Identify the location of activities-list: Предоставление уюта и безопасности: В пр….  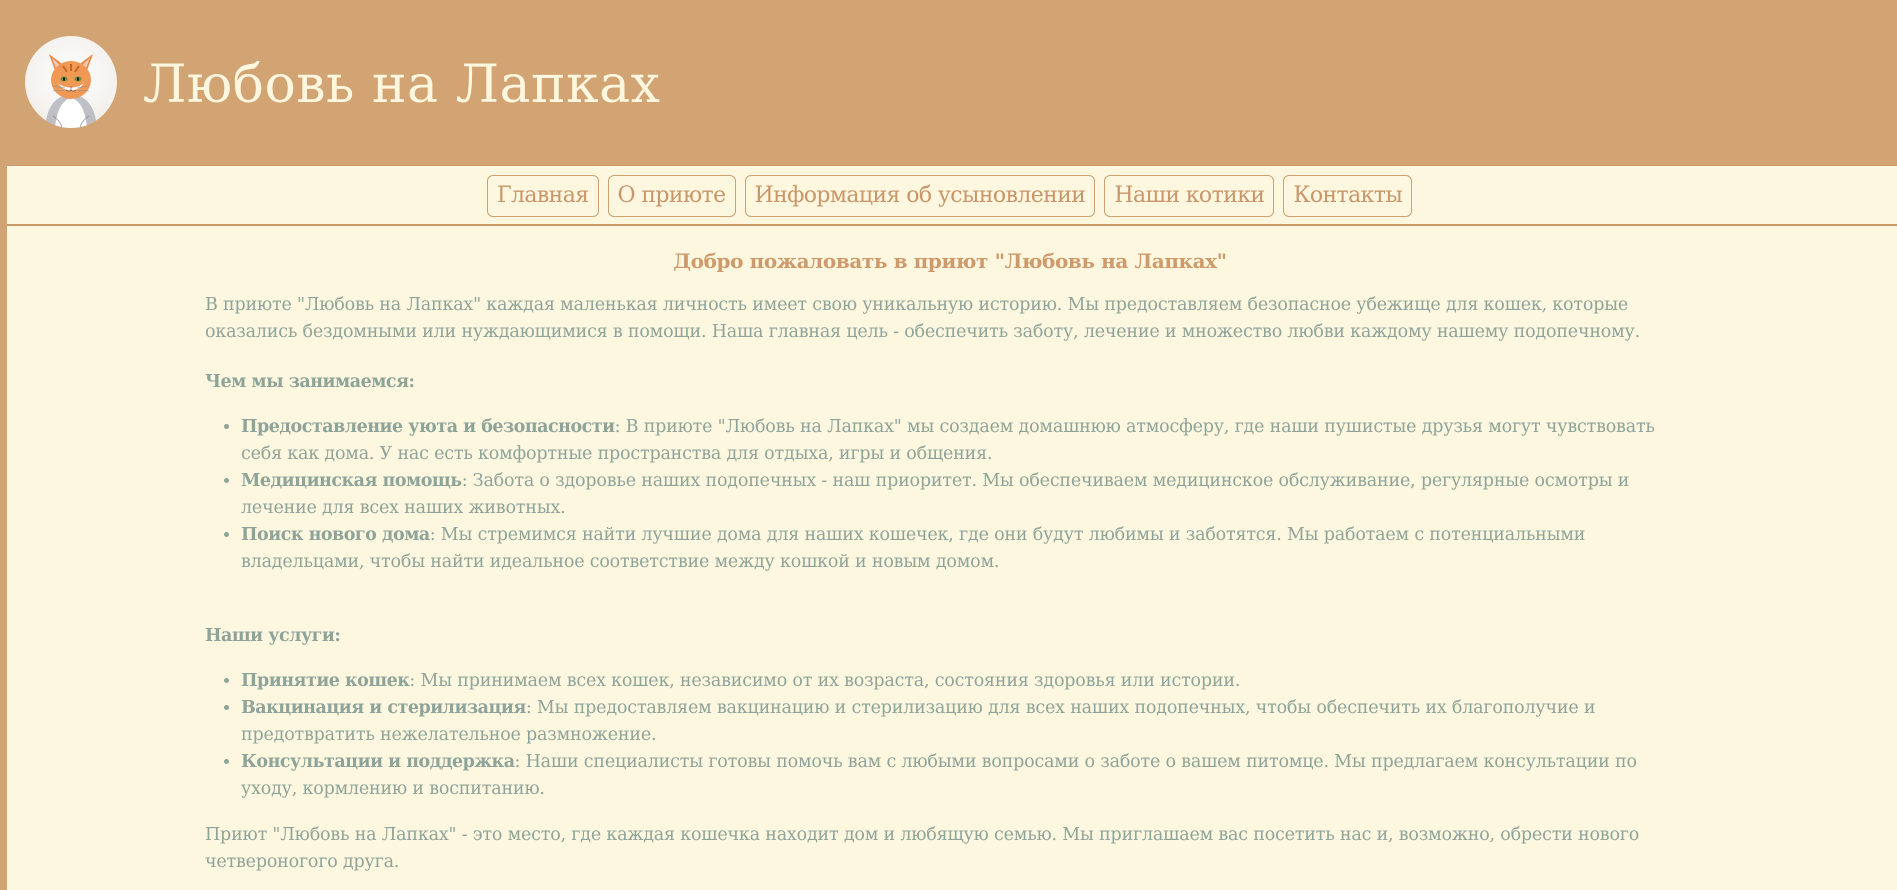
(950, 495).